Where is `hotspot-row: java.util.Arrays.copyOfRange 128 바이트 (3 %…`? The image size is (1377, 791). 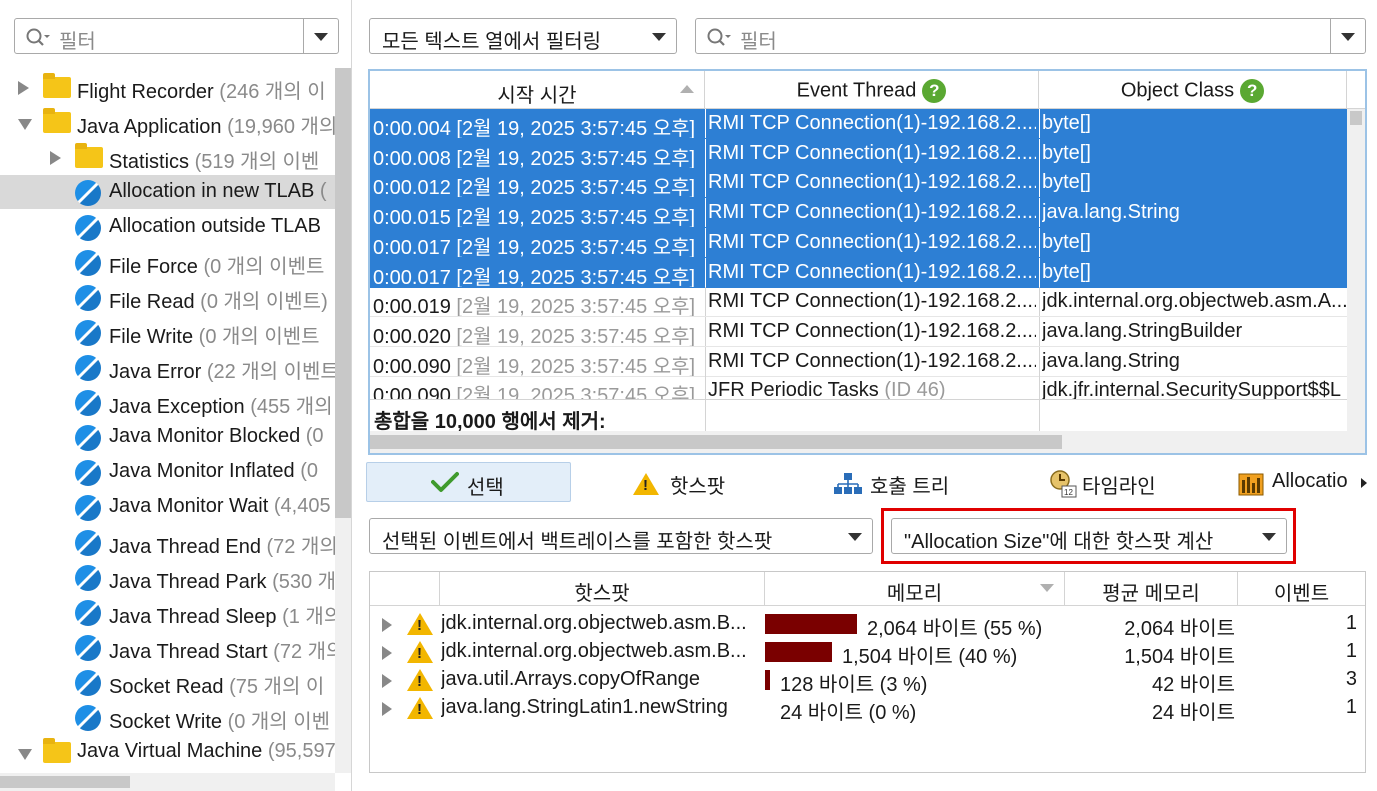 hotspot-row: java.util.Arrays.copyOfRange 128 바이트 (3 %… is located at coordinates (867, 681).